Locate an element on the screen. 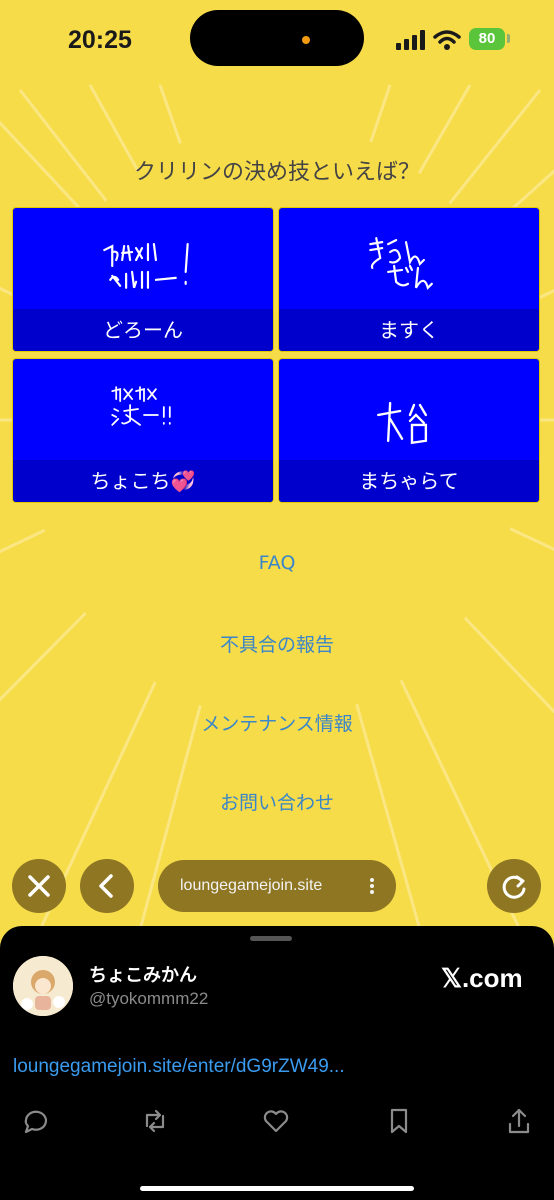 This screenshot has width=554, height=1200. answer-option-1: どろーん is located at coordinates (143, 279).